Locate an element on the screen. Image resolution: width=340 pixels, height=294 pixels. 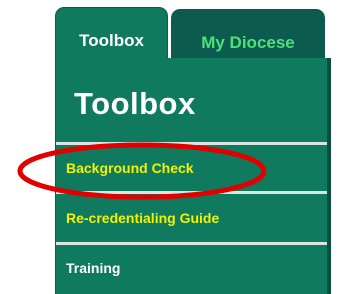
tab-toolbox-label: Toolbox is located at coordinates (111, 40).